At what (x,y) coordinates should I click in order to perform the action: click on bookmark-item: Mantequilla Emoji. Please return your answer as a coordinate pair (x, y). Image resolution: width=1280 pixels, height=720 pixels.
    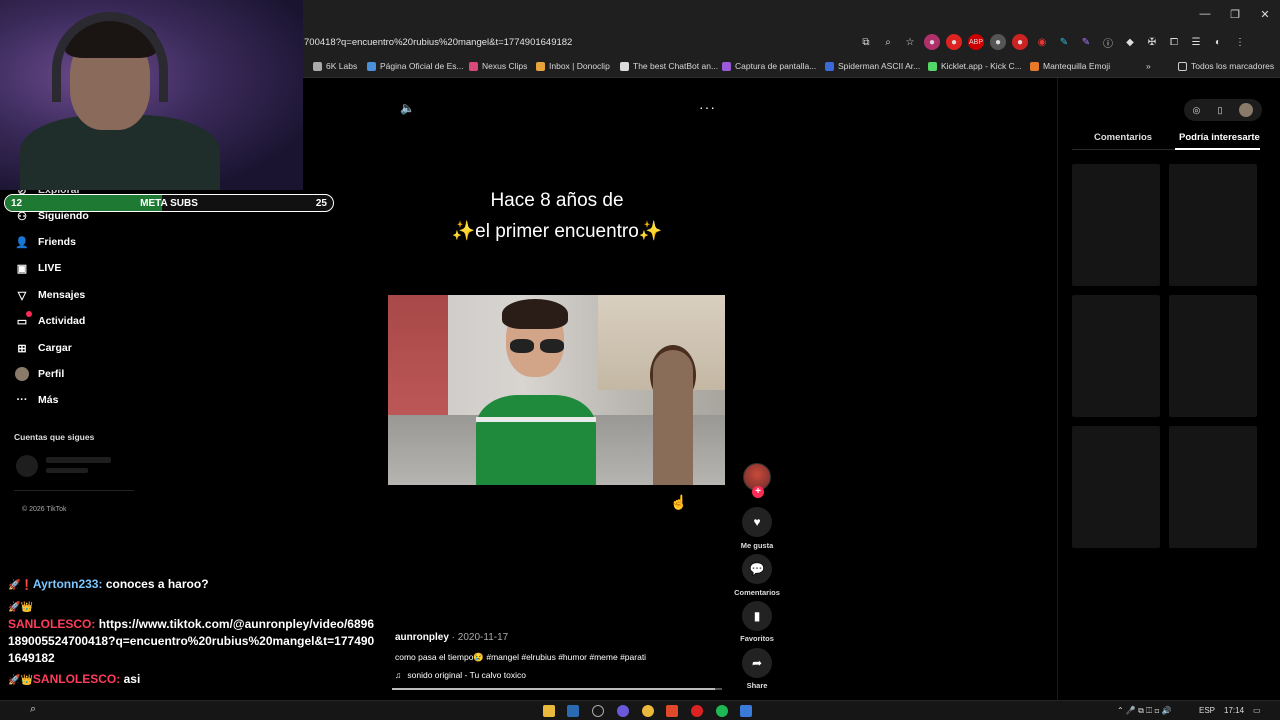
    Looking at the image, I should click on (1070, 66).